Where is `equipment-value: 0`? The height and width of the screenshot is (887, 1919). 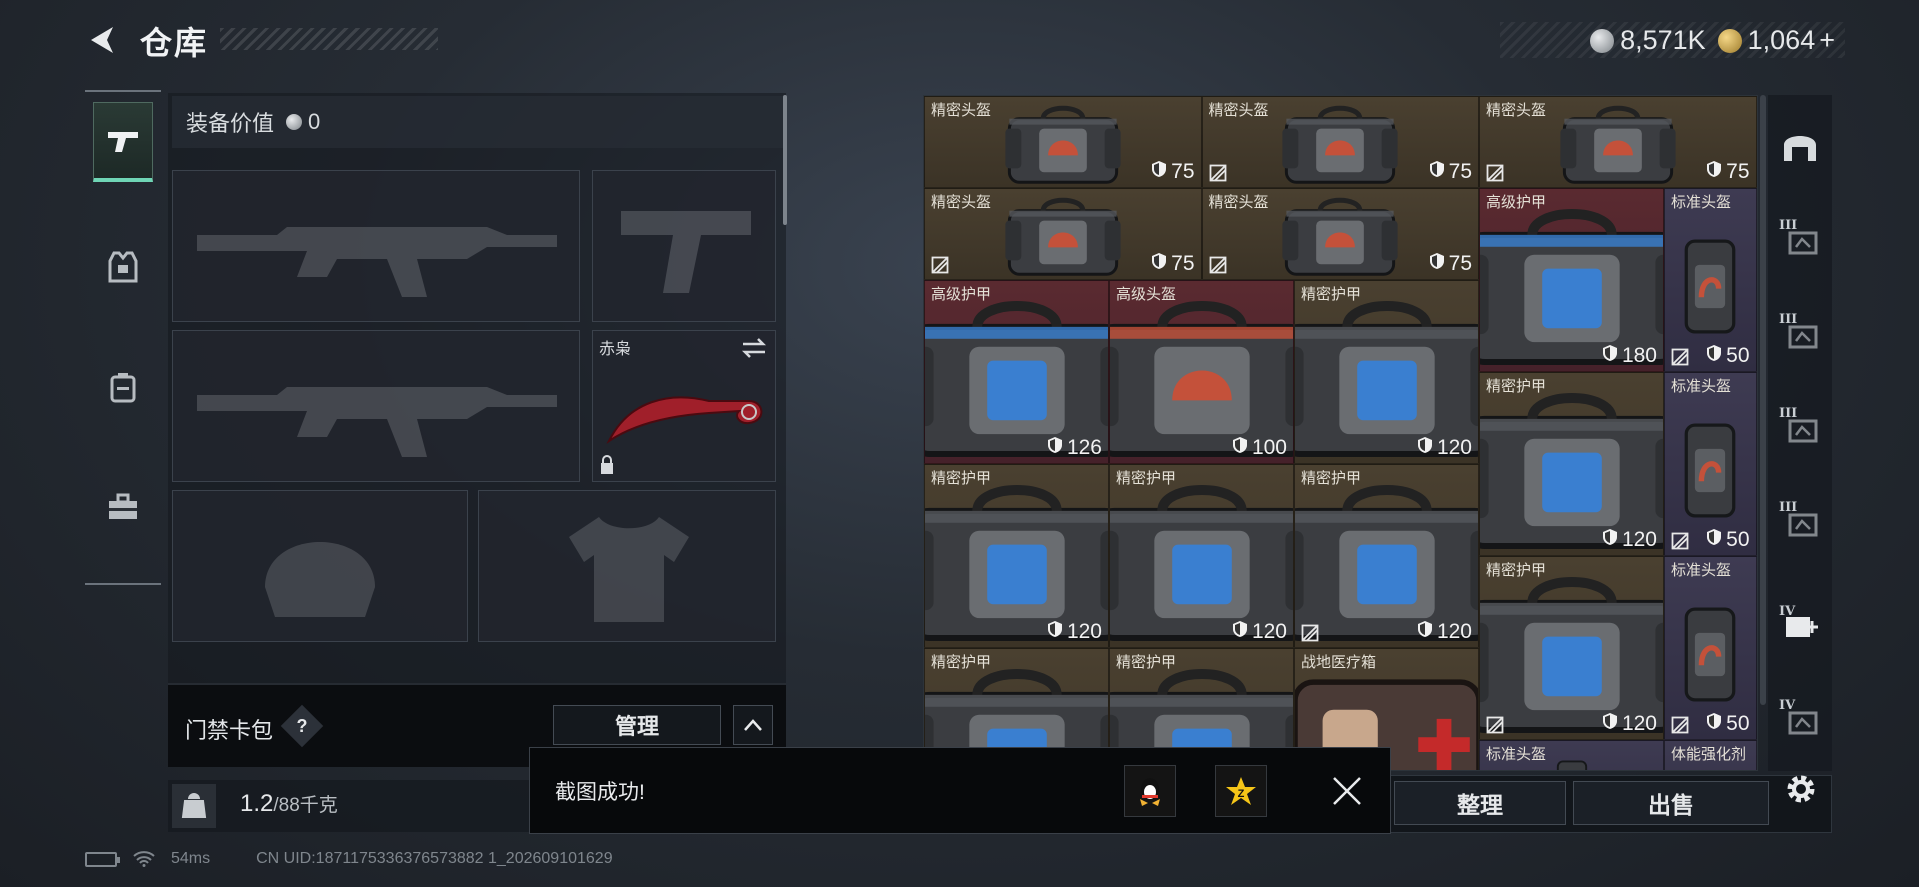
equipment-value: 0 is located at coordinates (314, 121).